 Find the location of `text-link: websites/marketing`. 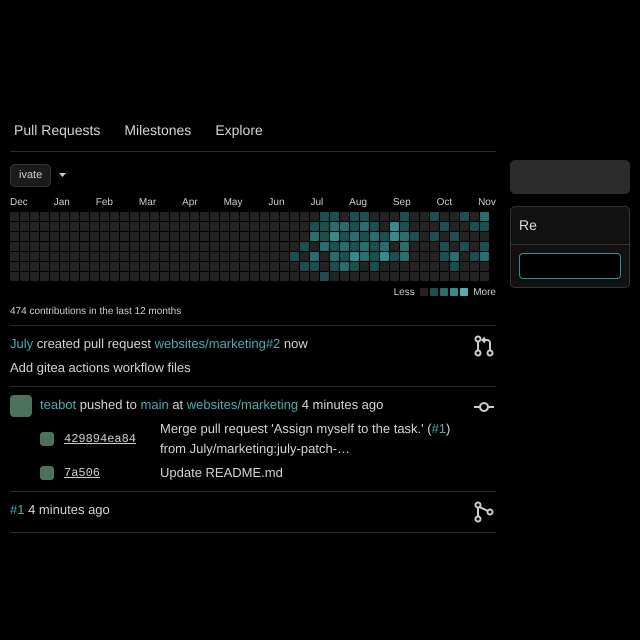

text-link: websites/marketing is located at coordinates (242, 404).